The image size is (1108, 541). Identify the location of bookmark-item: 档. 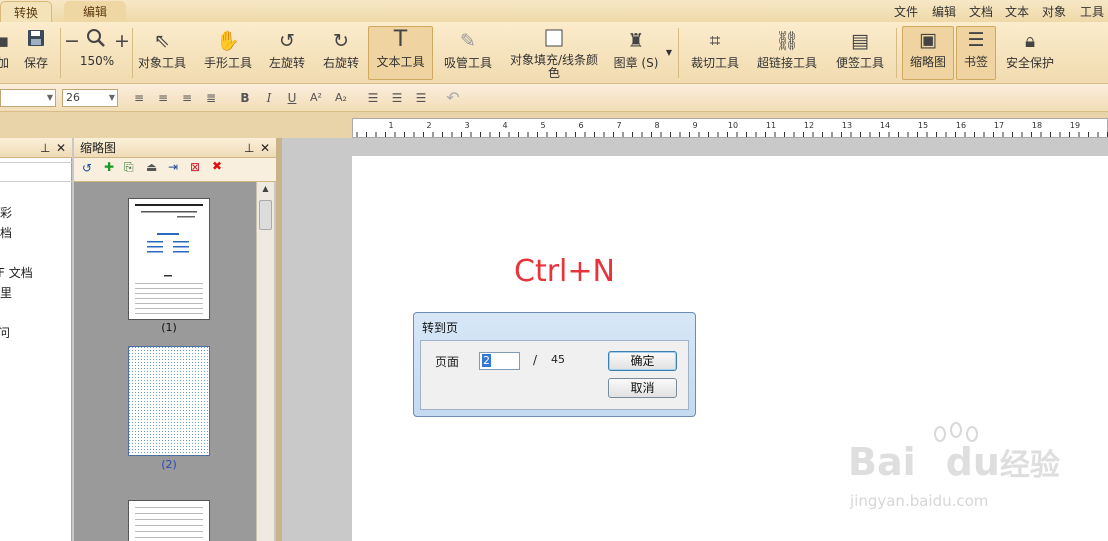
(6, 232).